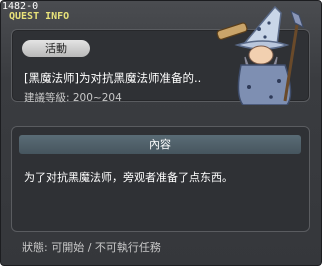 Image resolution: width=322 pixels, height=266 pixels. I want to click on content-header: 內容, so click(160, 144).